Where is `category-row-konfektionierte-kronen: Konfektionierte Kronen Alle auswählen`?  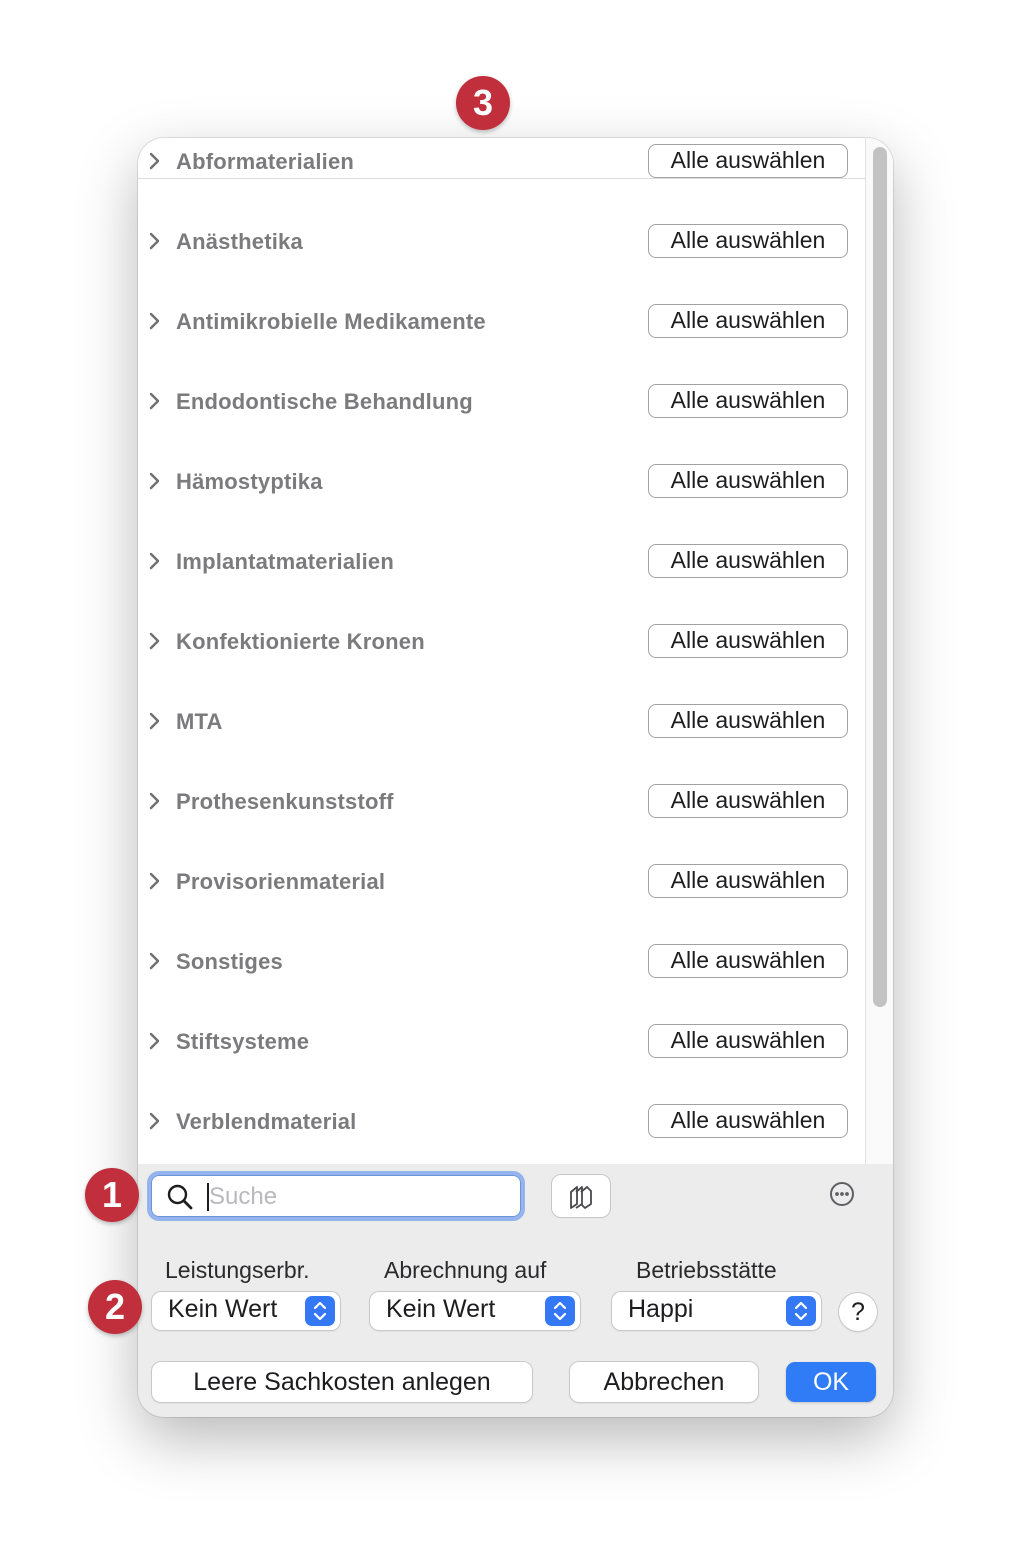
category-row-konfektionierte-kronen: Konfektionierte Kronen Alle auswählen is located at coordinates (501, 641).